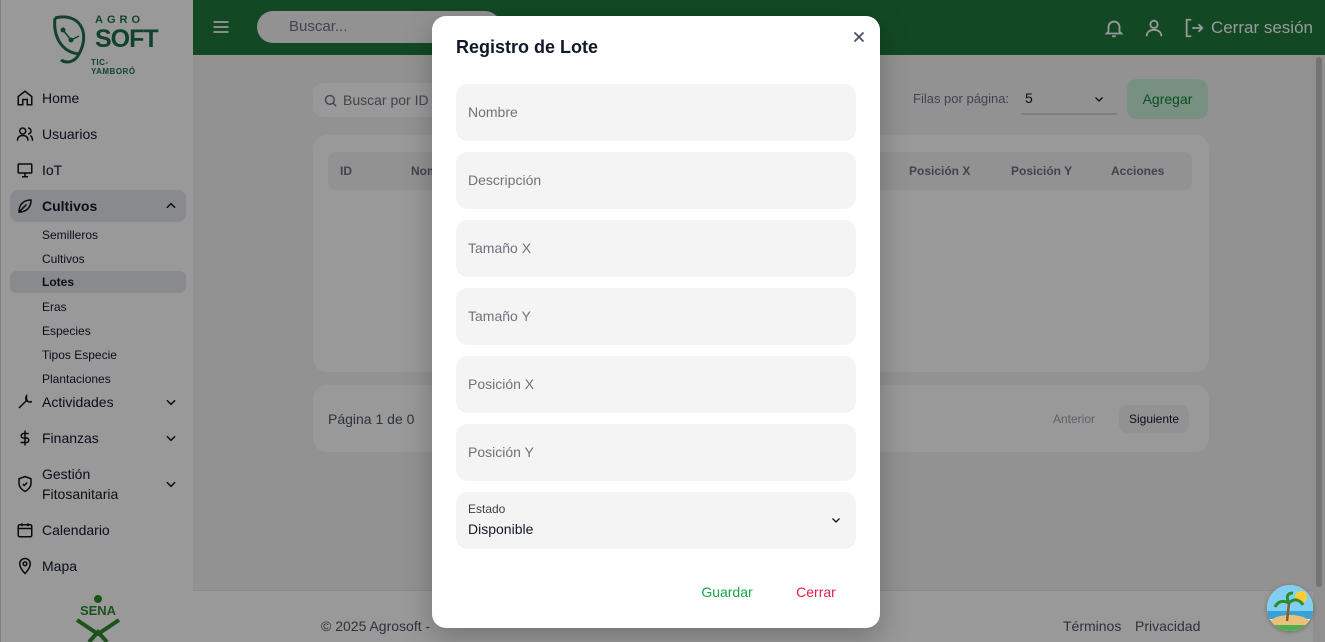 The width and height of the screenshot is (1325, 642). I want to click on nombre-field: Nombre, so click(656, 112).